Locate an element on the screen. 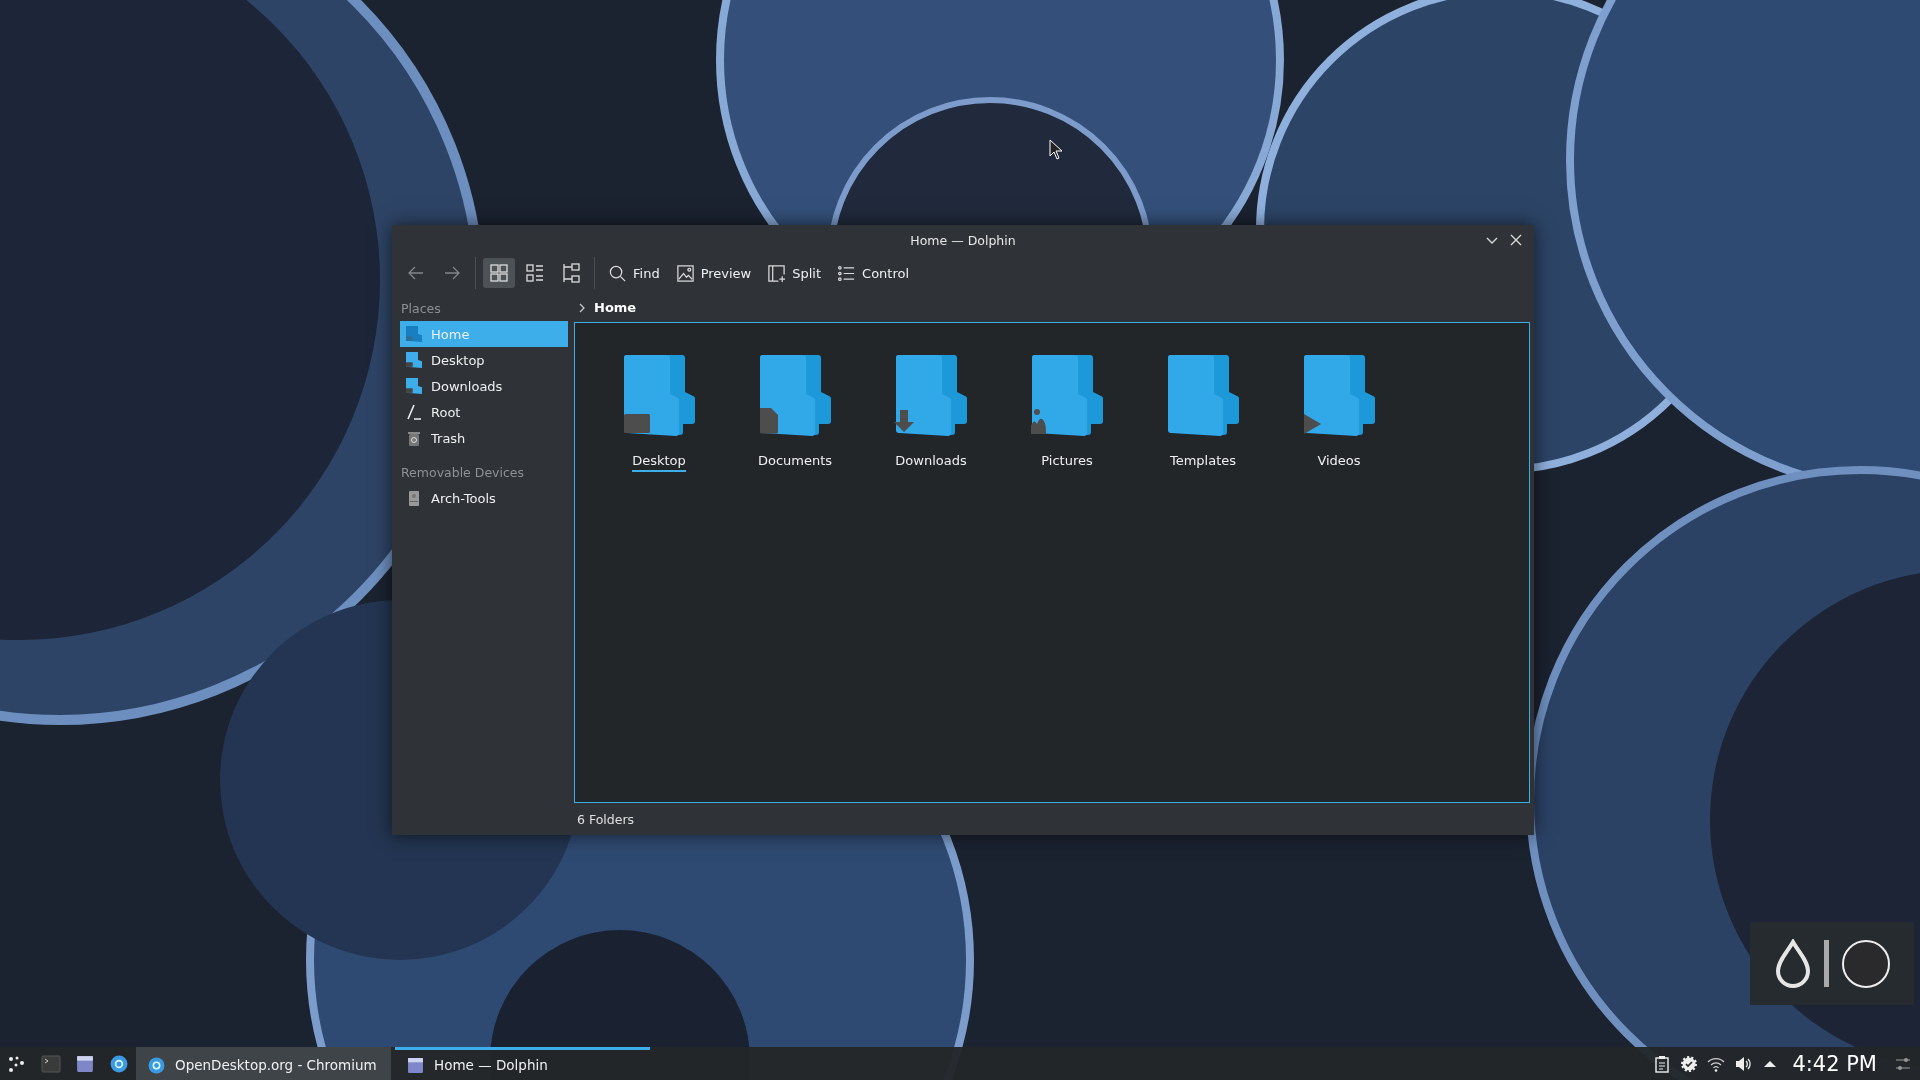  clock: 4:42 PM is located at coordinates (1834, 1063).